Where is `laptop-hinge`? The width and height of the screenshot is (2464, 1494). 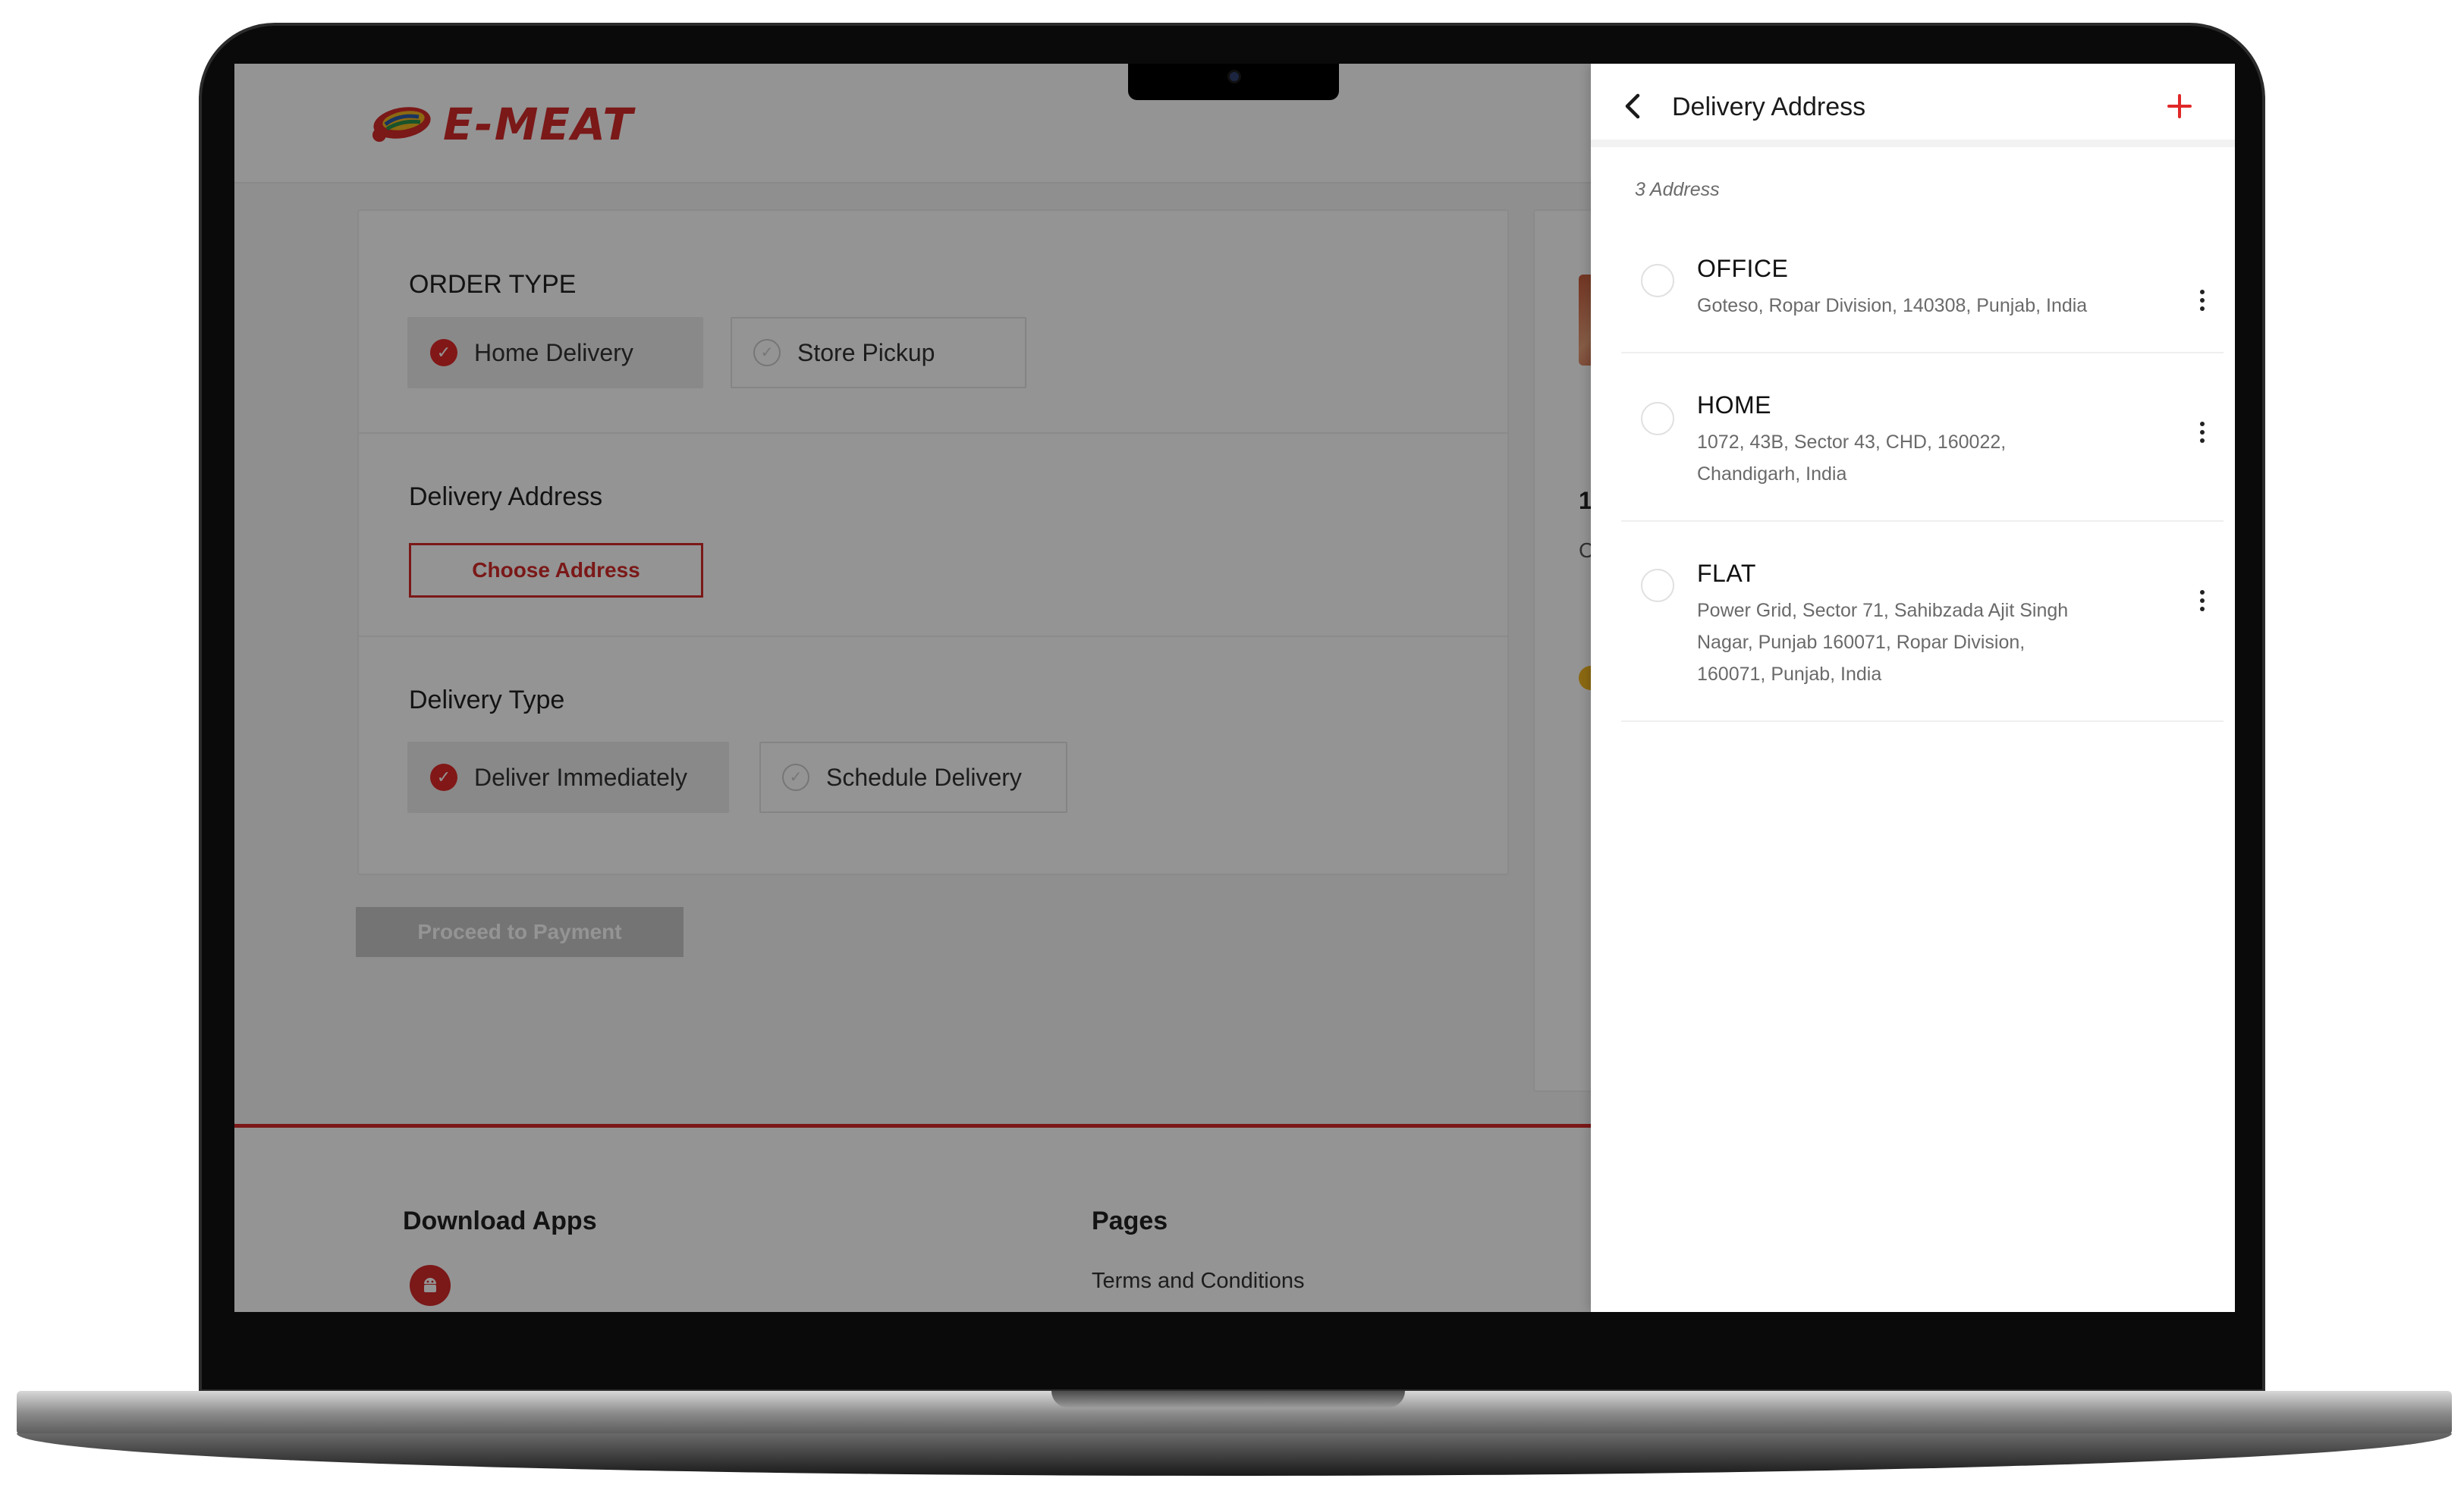 laptop-hinge is located at coordinates (1228, 1399).